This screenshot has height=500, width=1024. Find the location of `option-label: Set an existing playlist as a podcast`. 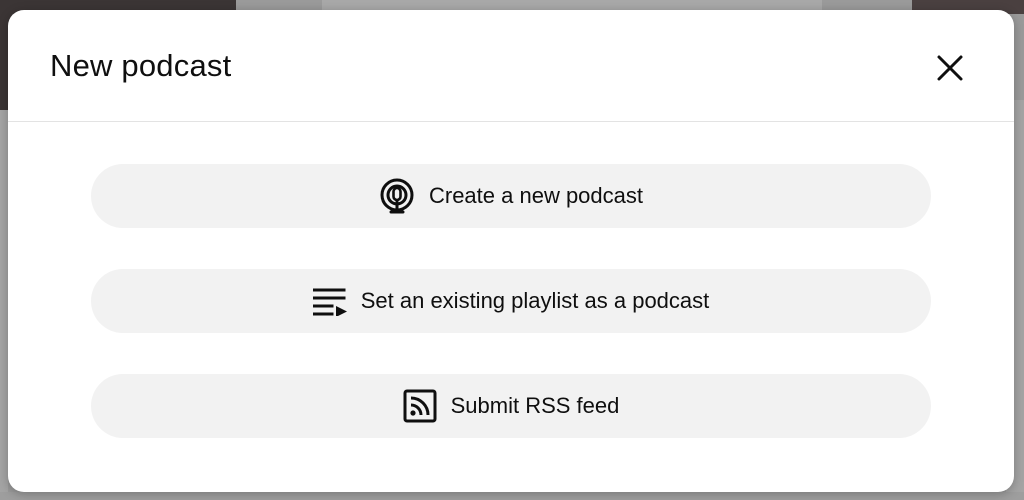

option-label: Set an existing playlist as a podcast is located at coordinates (535, 300).